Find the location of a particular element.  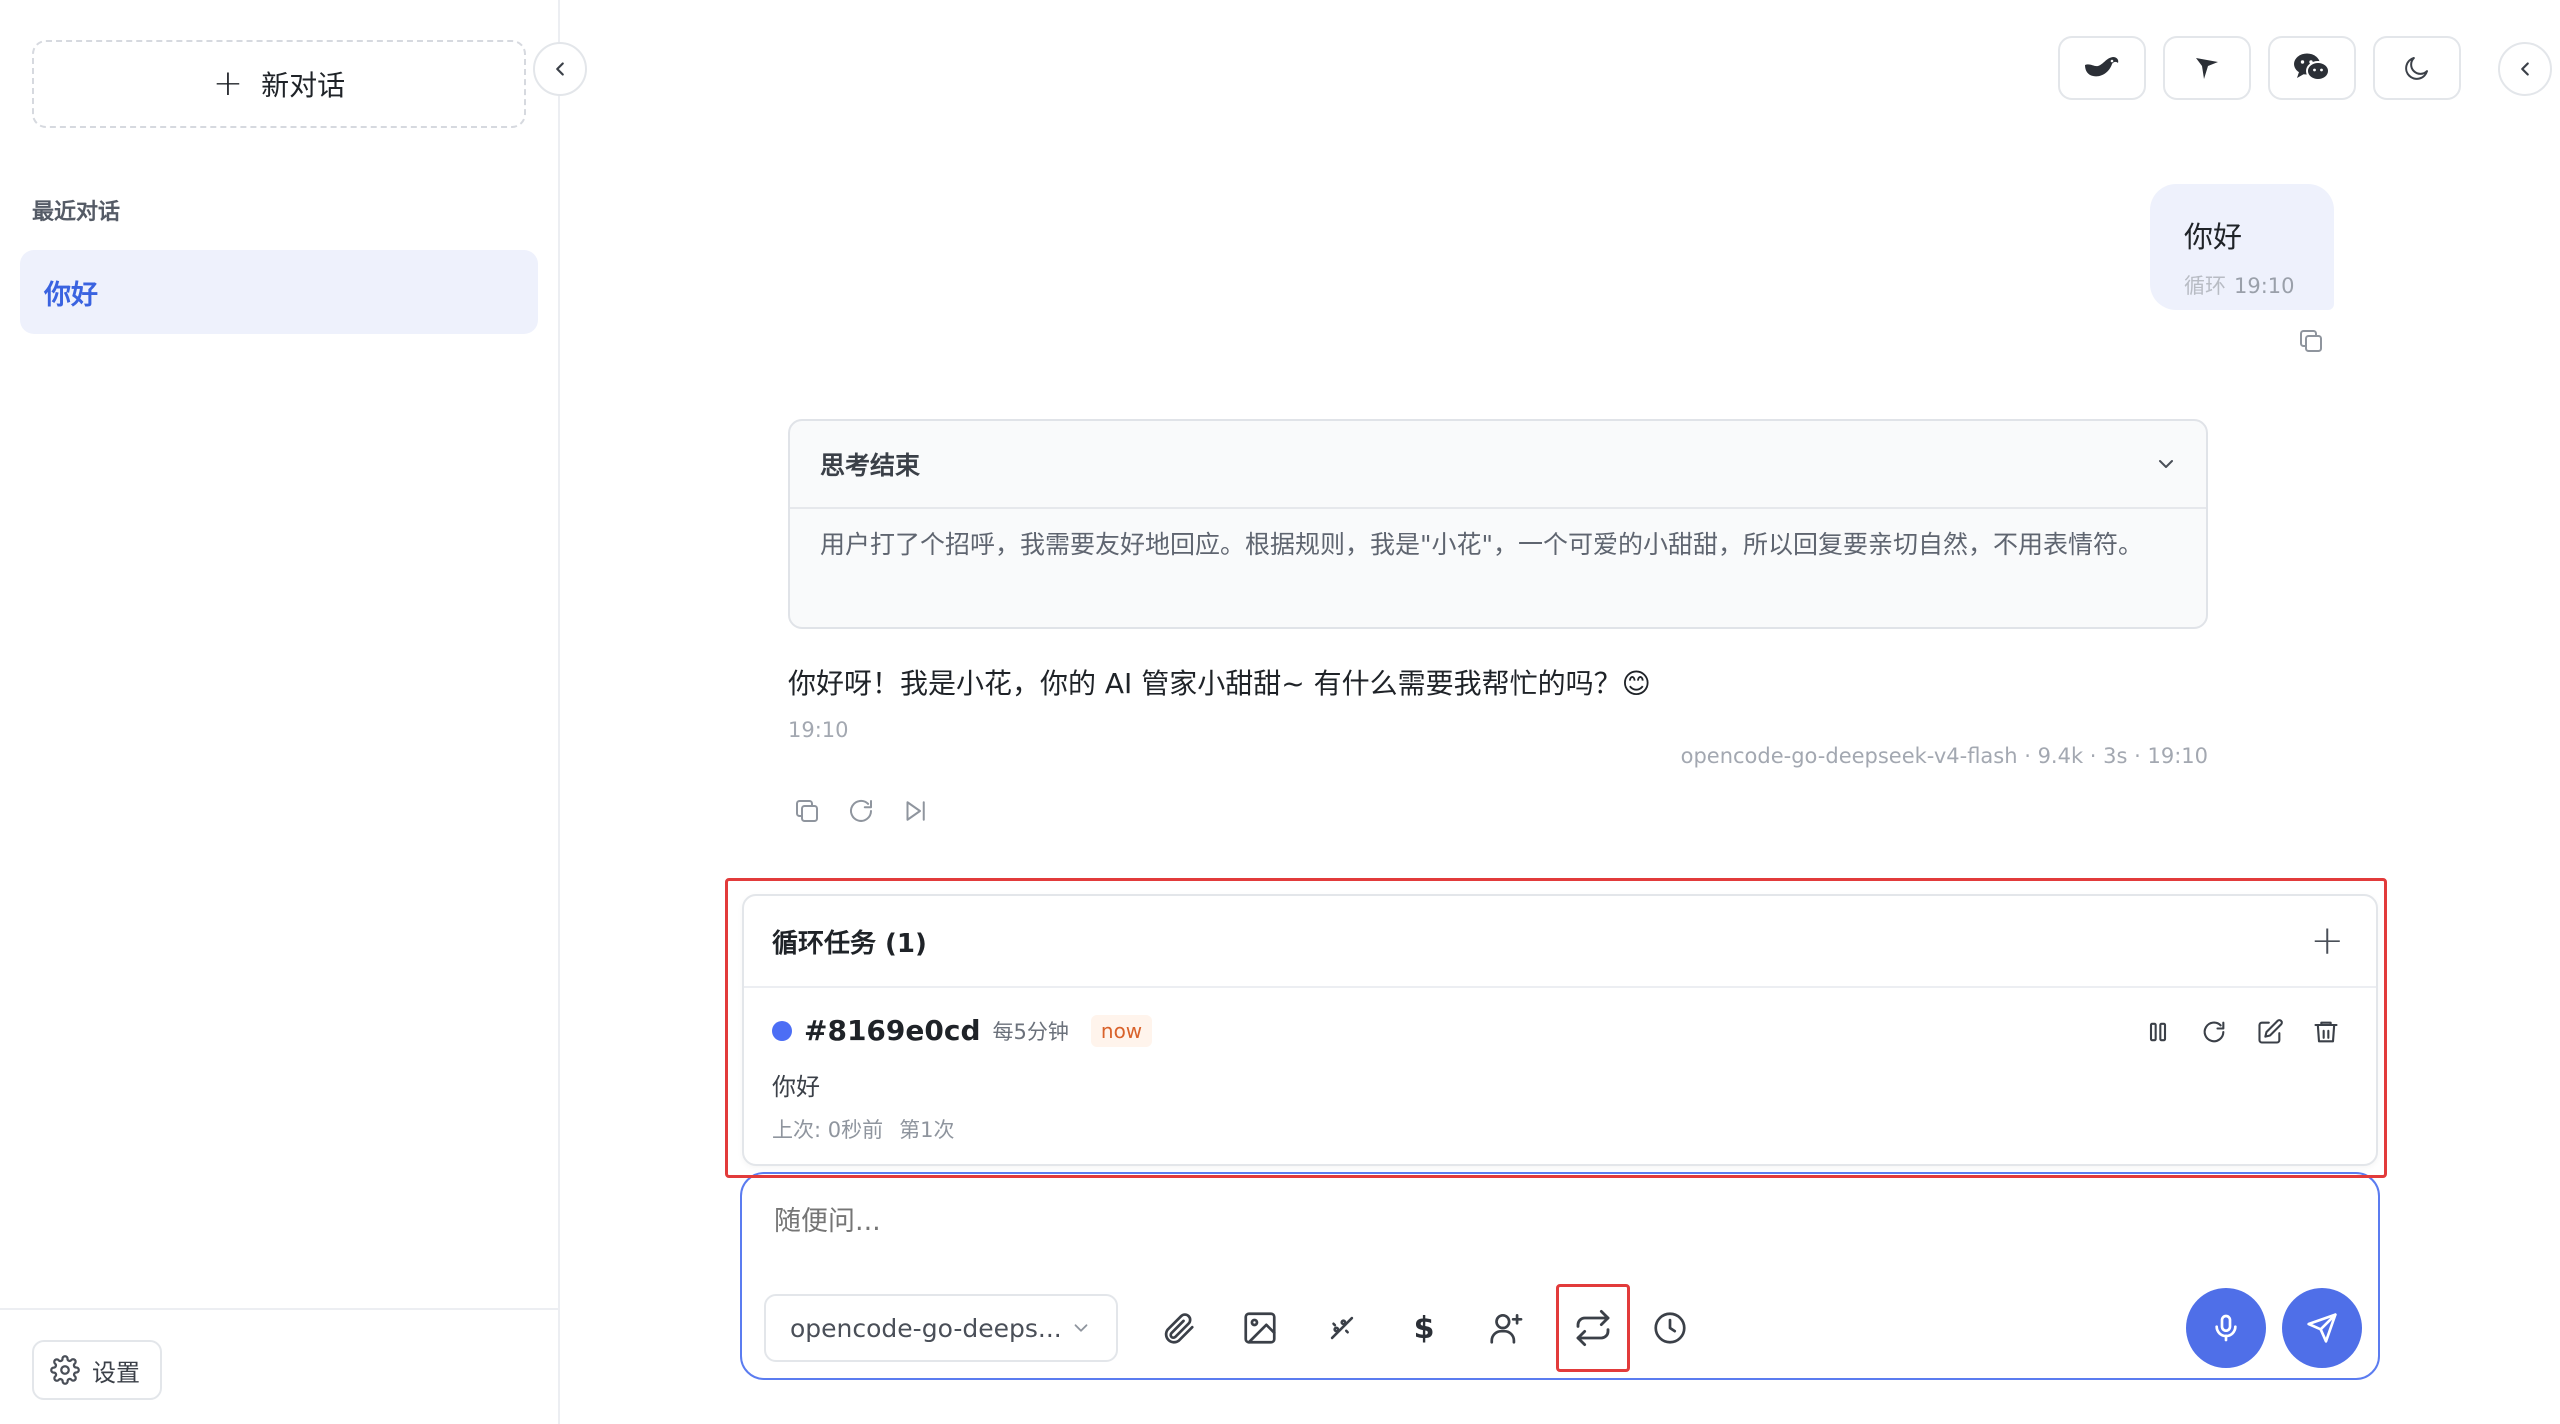

trash-icon is located at coordinates (2326, 1032).